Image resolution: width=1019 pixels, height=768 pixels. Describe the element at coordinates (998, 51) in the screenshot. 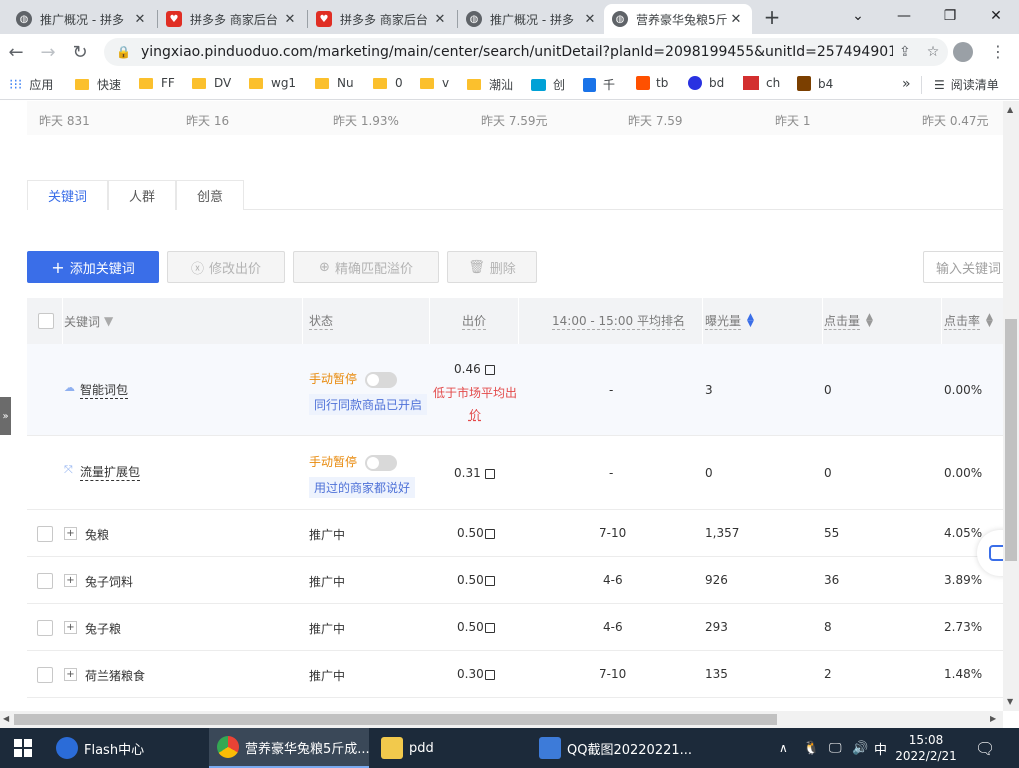

I see `menu-kebab-icon: ⋮` at that location.